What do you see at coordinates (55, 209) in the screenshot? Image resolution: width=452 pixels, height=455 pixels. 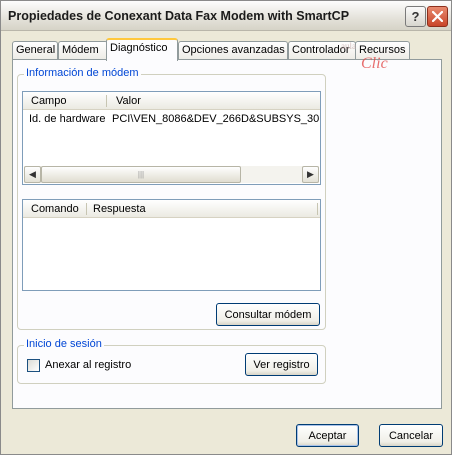 I see `column-comando: Comando` at bounding box center [55, 209].